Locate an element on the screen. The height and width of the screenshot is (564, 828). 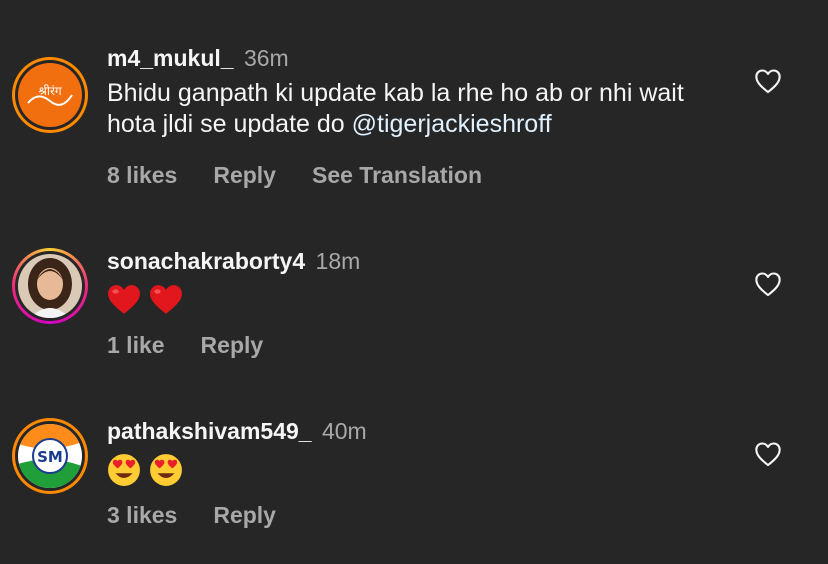
timestamp: 40m is located at coordinates (344, 431).